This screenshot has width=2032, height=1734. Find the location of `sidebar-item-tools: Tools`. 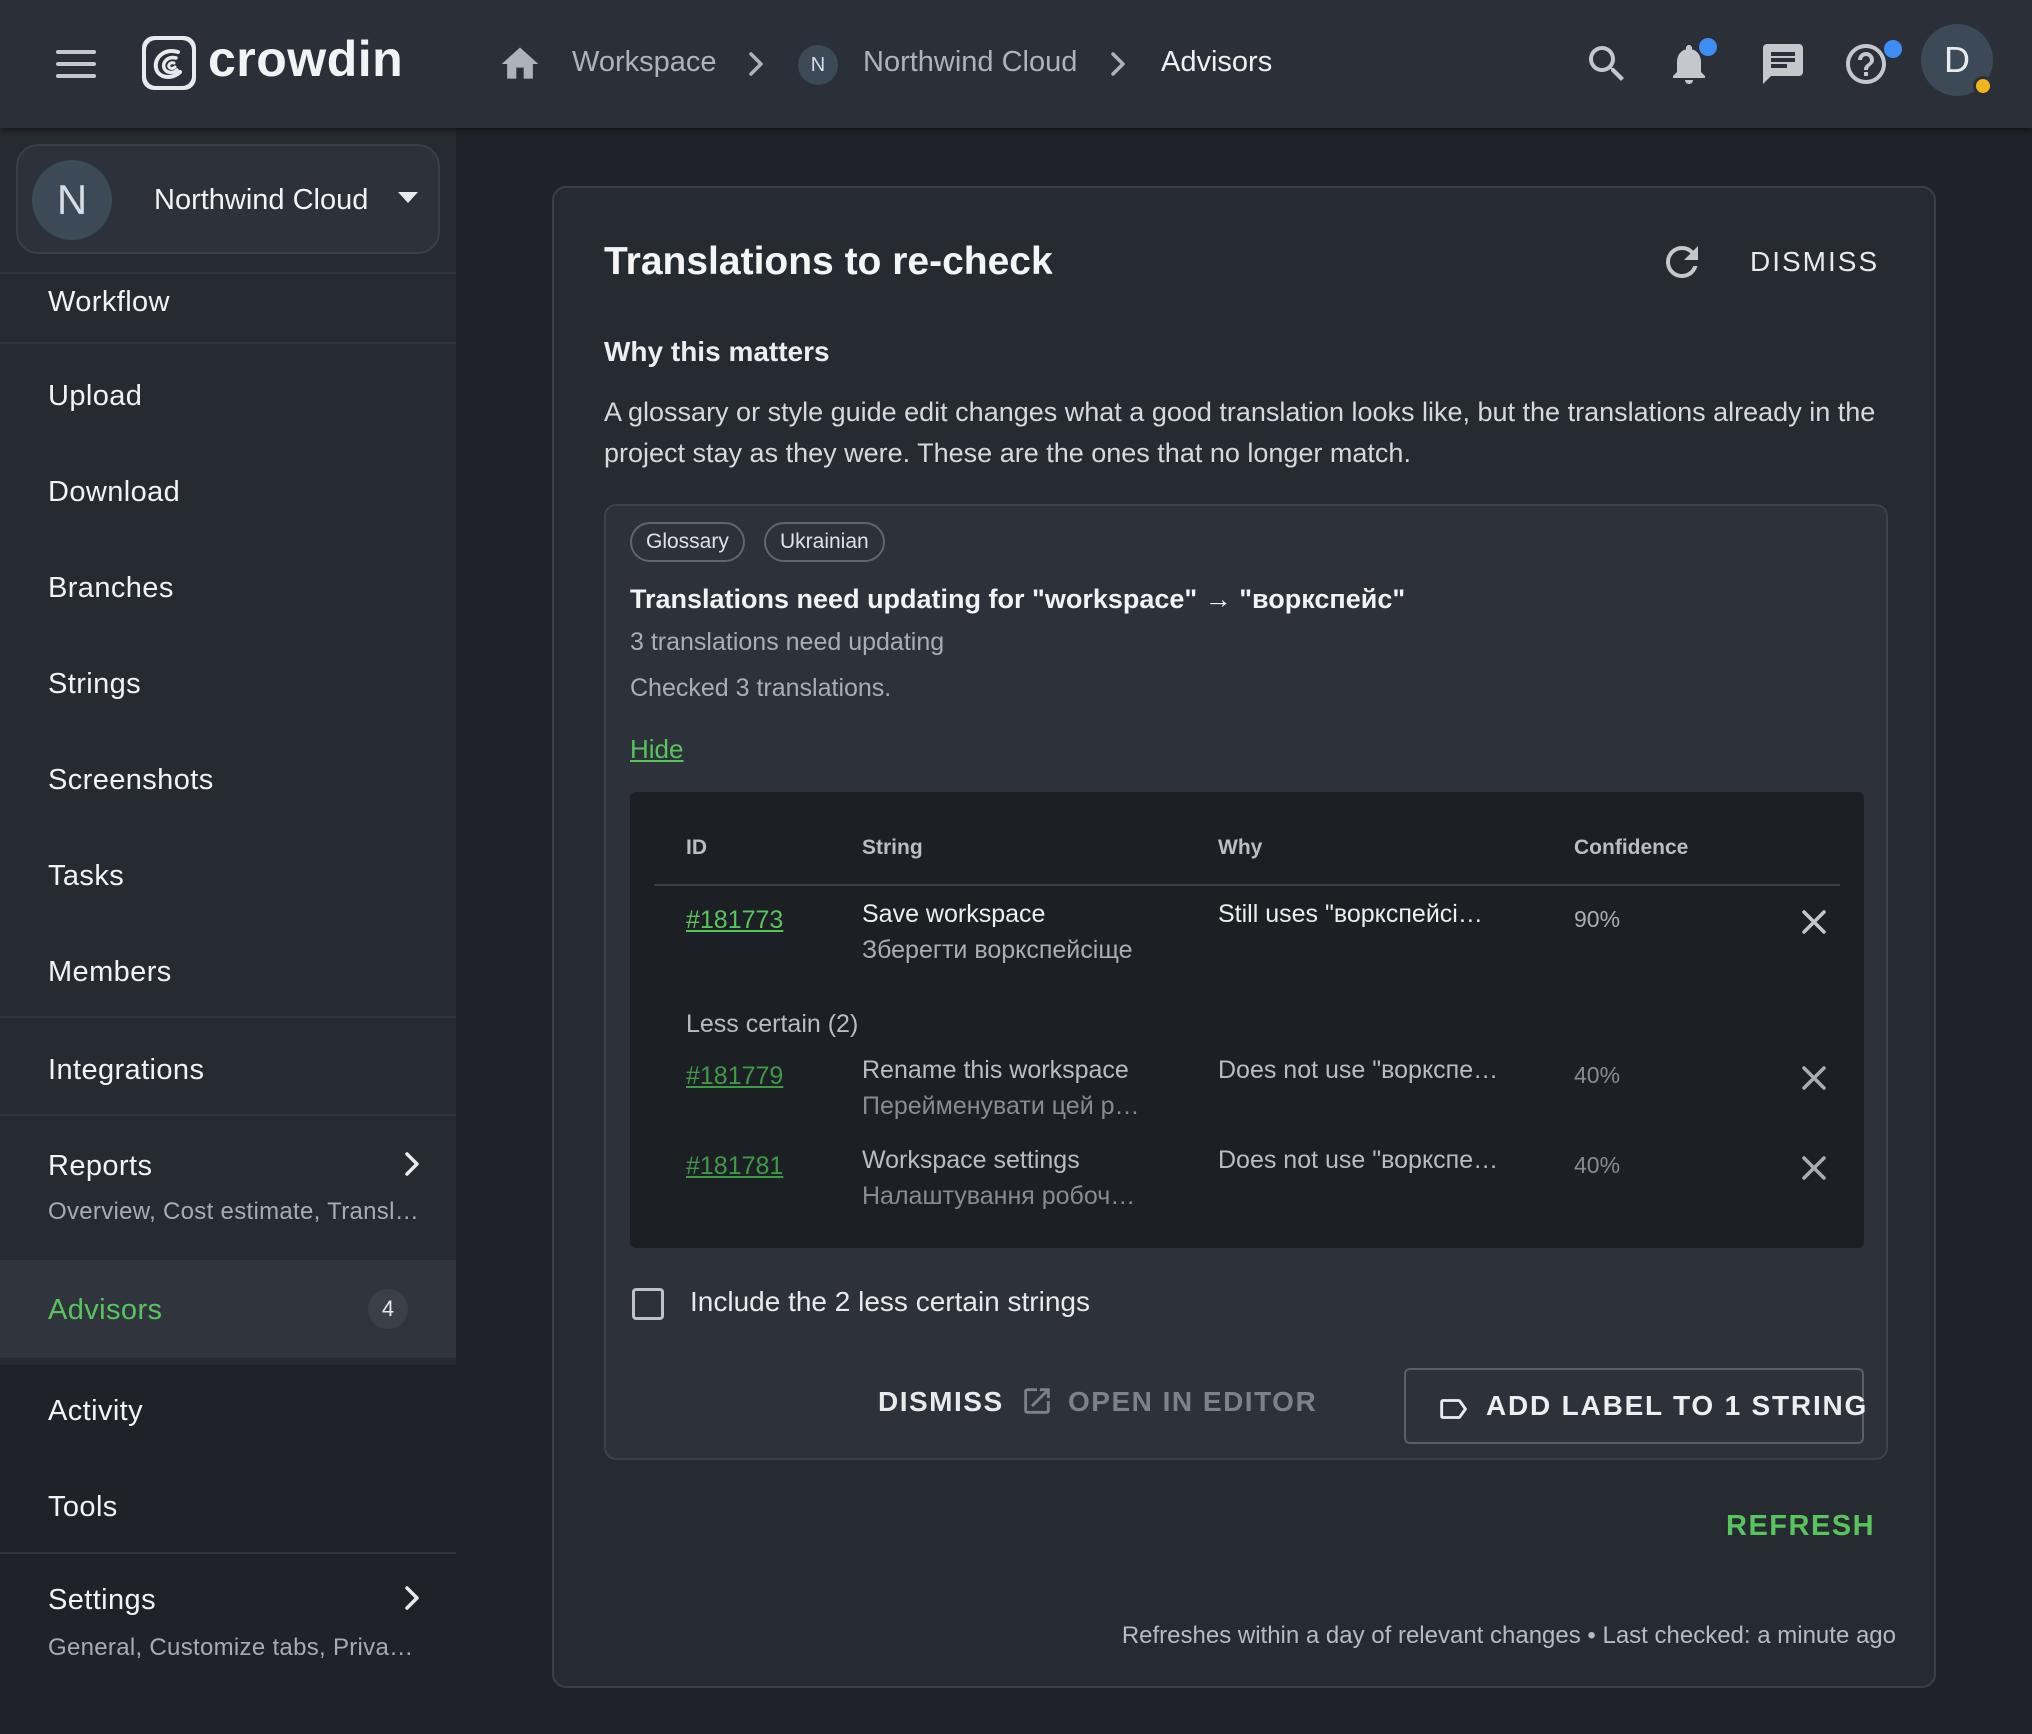

sidebar-item-tools: Tools is located at coordinates (228, 1509).